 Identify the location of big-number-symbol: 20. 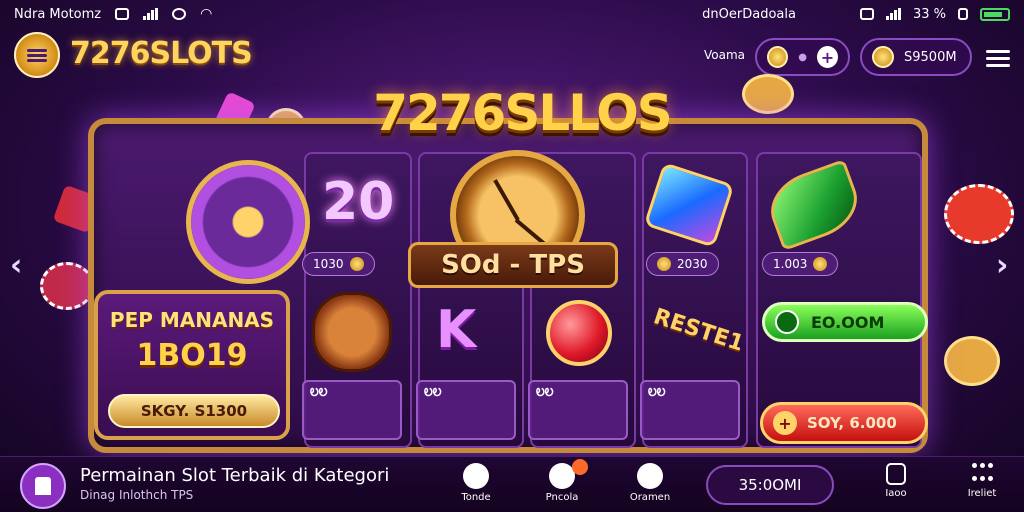
(358, 202).